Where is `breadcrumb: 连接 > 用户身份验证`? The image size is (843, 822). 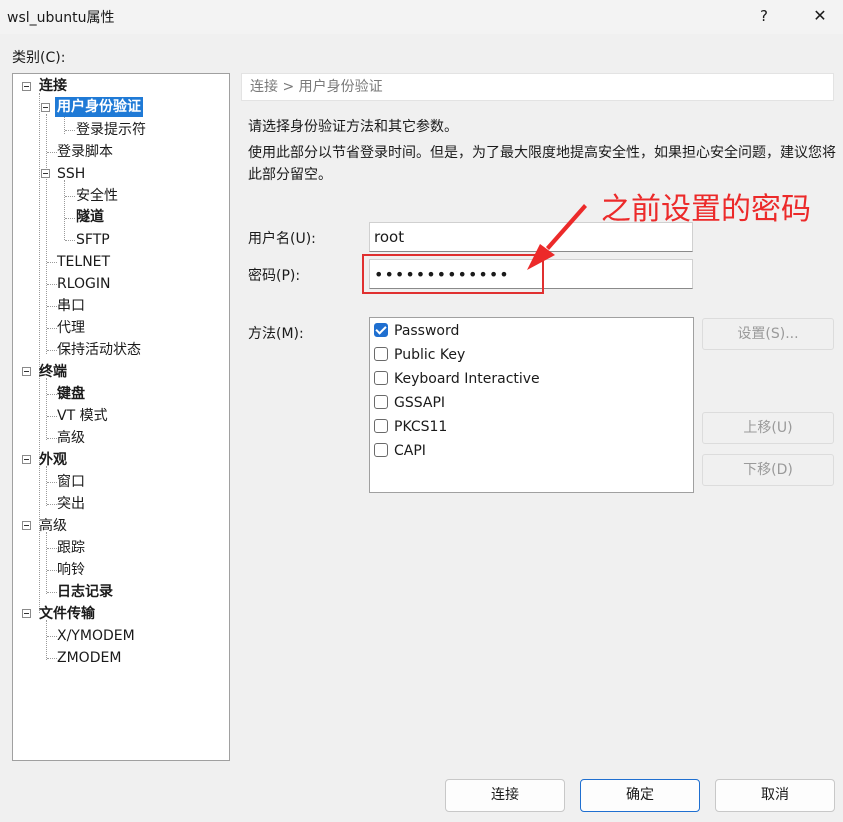
breadcrumb: 连接 > 用户身份验证 is located at coordinates (537, 87).